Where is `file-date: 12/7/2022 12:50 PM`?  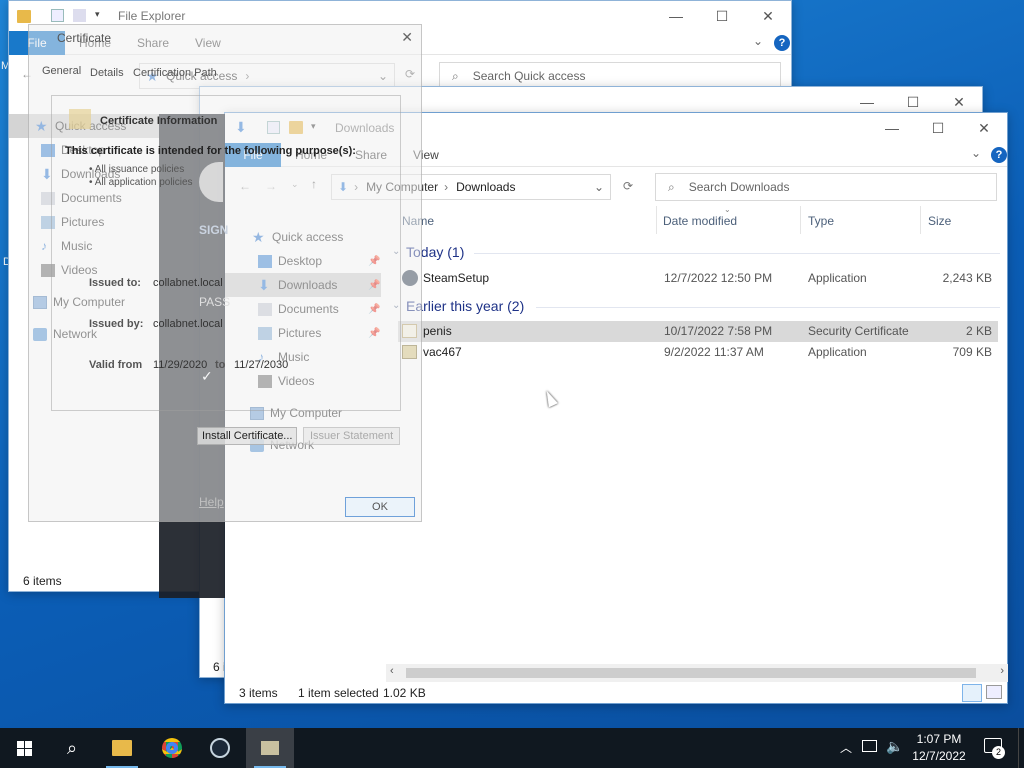 file-date: 12/7/2022 12:50 PM is located at coordinates (718, 278).